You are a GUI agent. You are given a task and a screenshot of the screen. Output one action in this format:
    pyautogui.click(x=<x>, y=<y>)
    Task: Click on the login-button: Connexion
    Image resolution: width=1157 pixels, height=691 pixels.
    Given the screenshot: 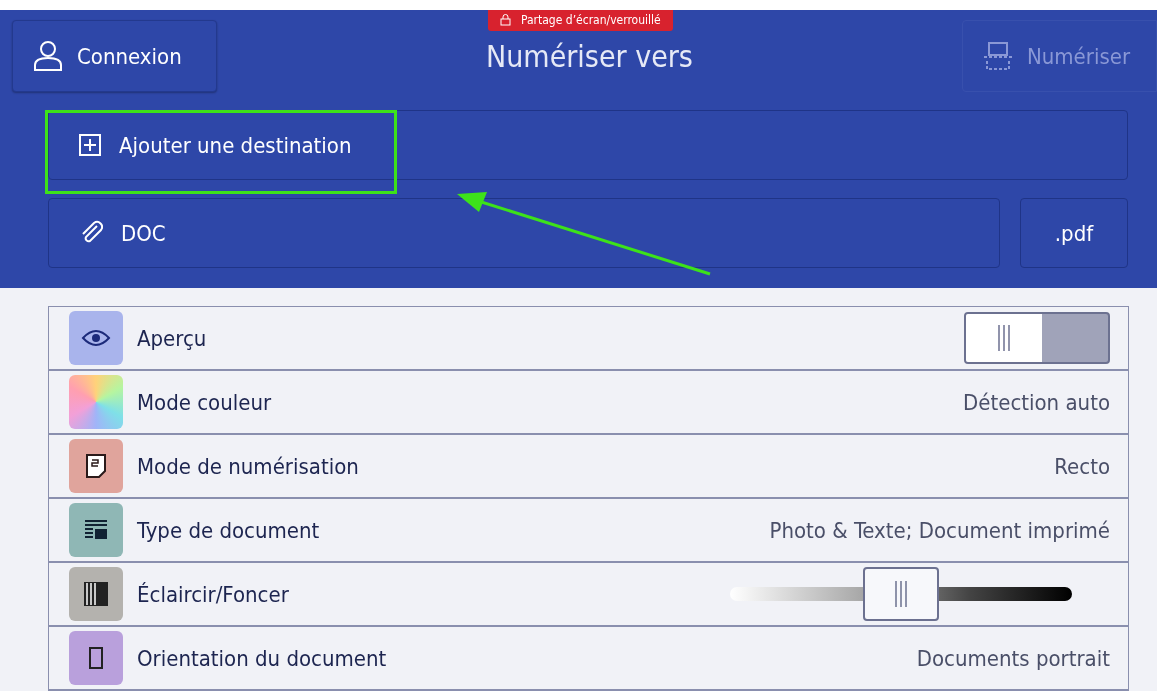 What is the action you would take?
    pyautogui.click(x=114, y=56)
    